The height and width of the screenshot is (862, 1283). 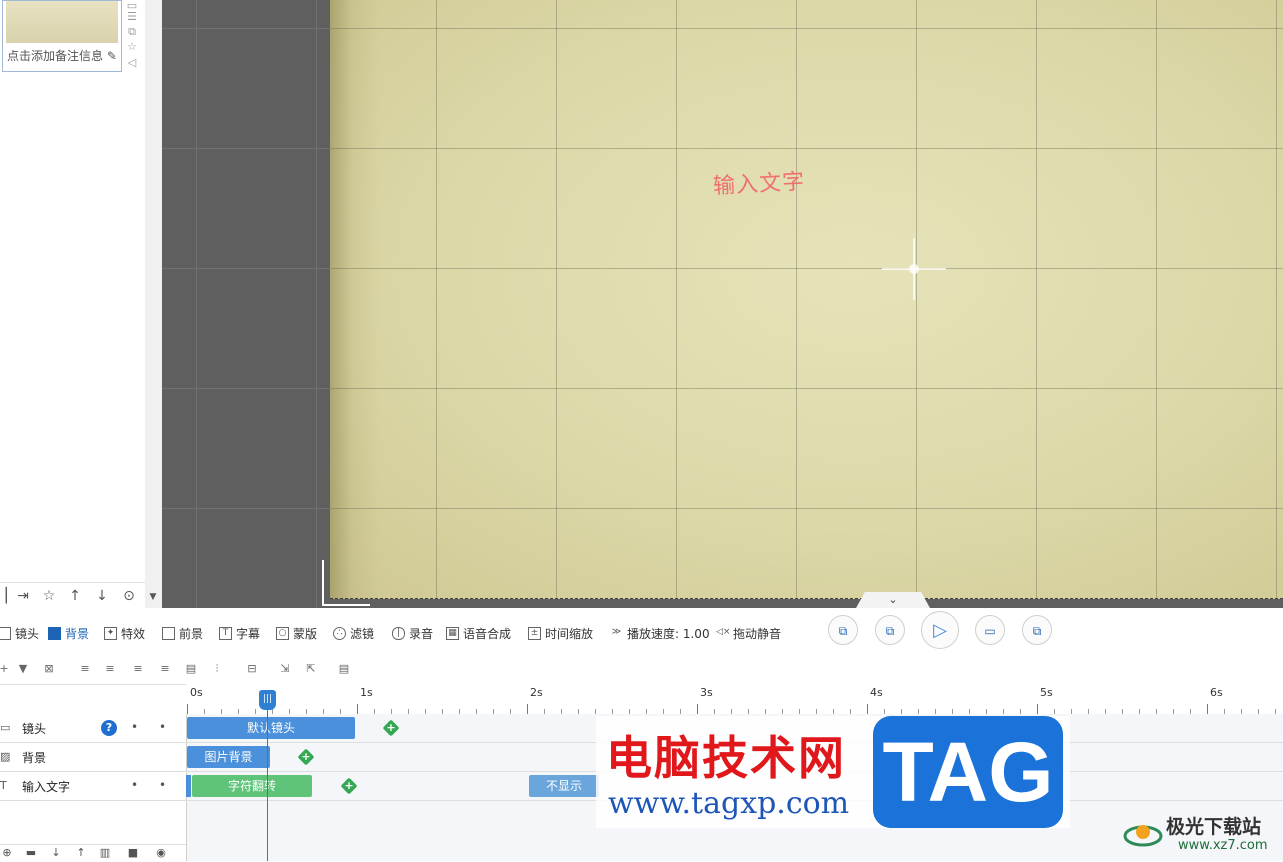 I want to click on clip-default-camera: 默认镜头, so click(x=271, y=728).